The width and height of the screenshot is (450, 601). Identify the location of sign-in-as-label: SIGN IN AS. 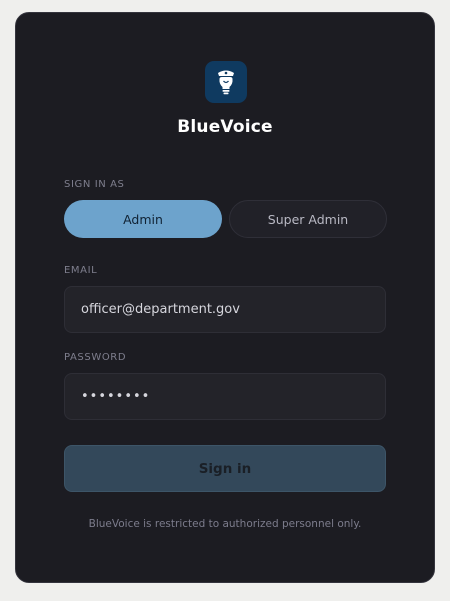
(94, 184).